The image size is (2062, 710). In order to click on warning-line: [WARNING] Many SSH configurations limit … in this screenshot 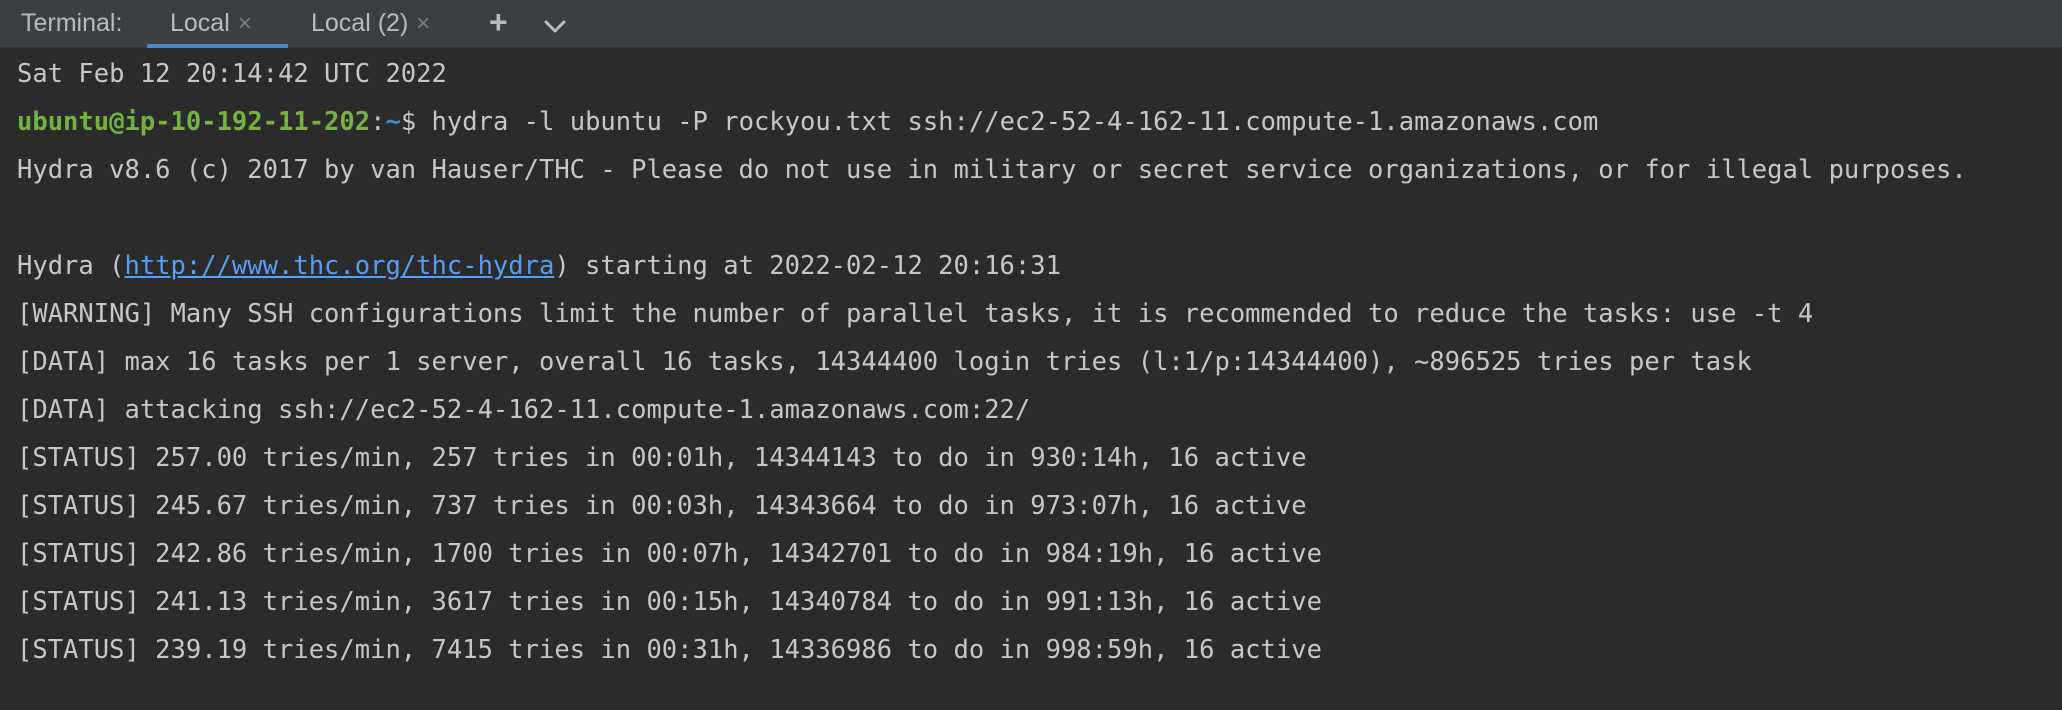, I will do `click(915, 314)`.